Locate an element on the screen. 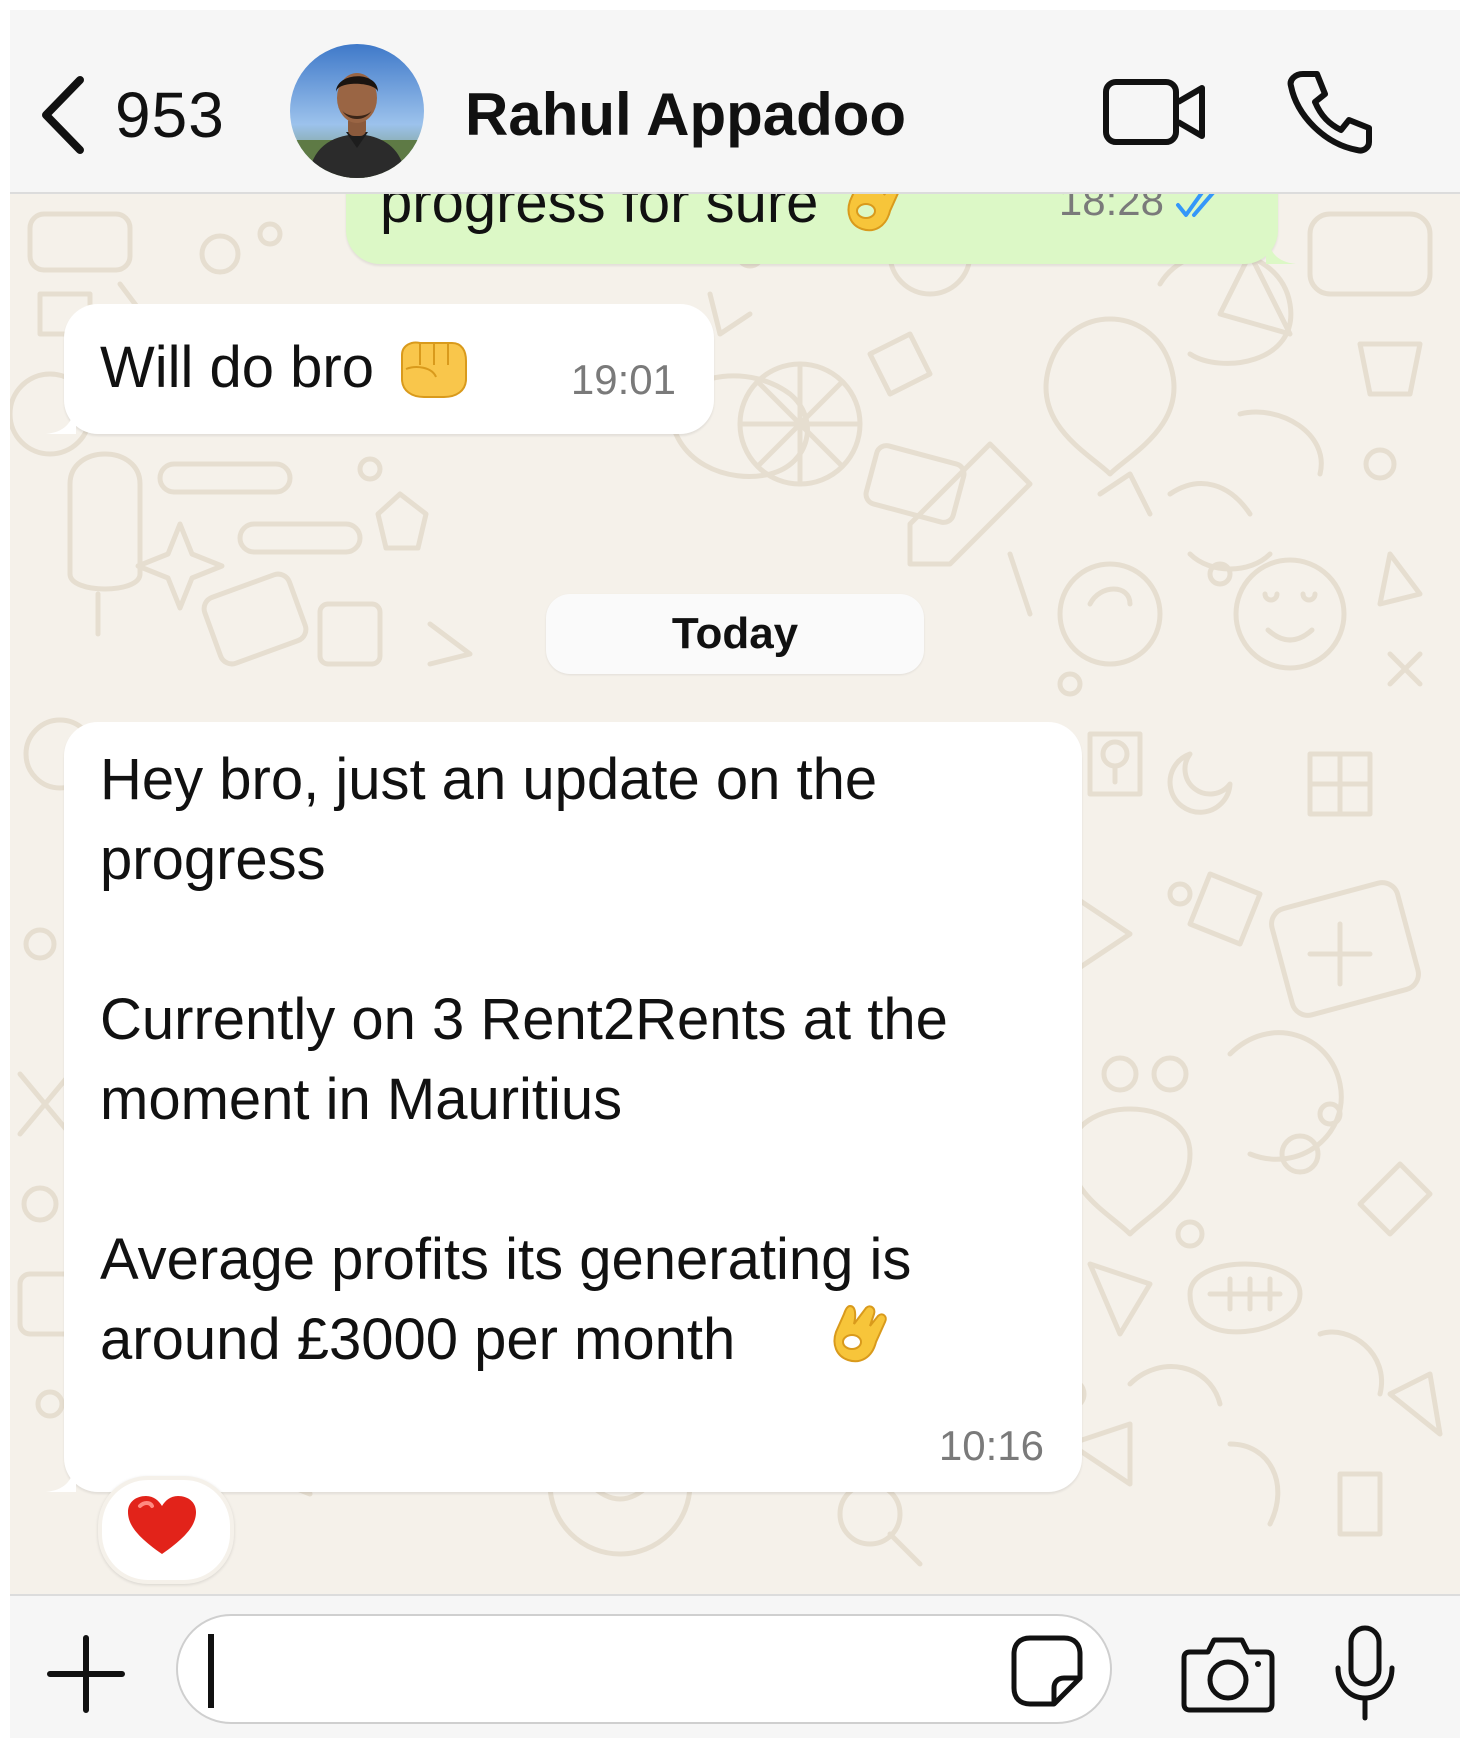 This screenshot has height=1748, width=1470. avatar is located at coordinates (357, 111).